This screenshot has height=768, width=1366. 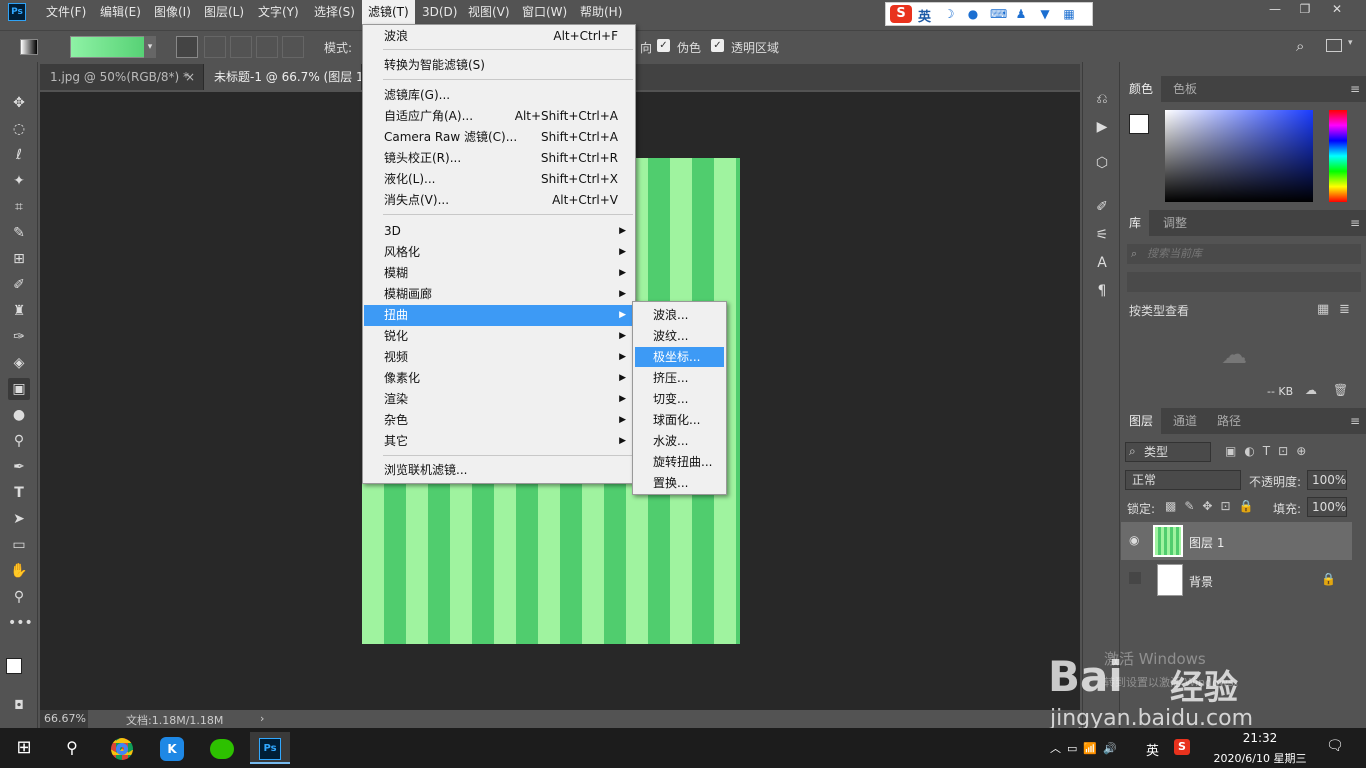 I want to click on windows-start-icon: ⊞, so click(x=24, y=748).